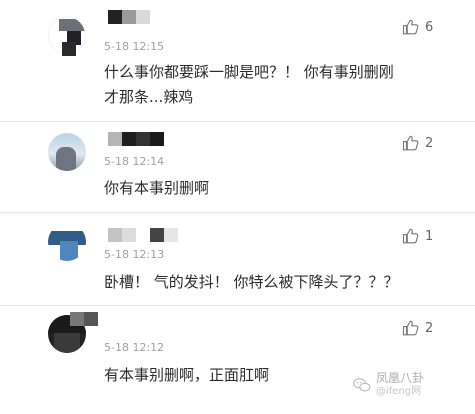  I want to click on like-button: 6, so click(417, 27).